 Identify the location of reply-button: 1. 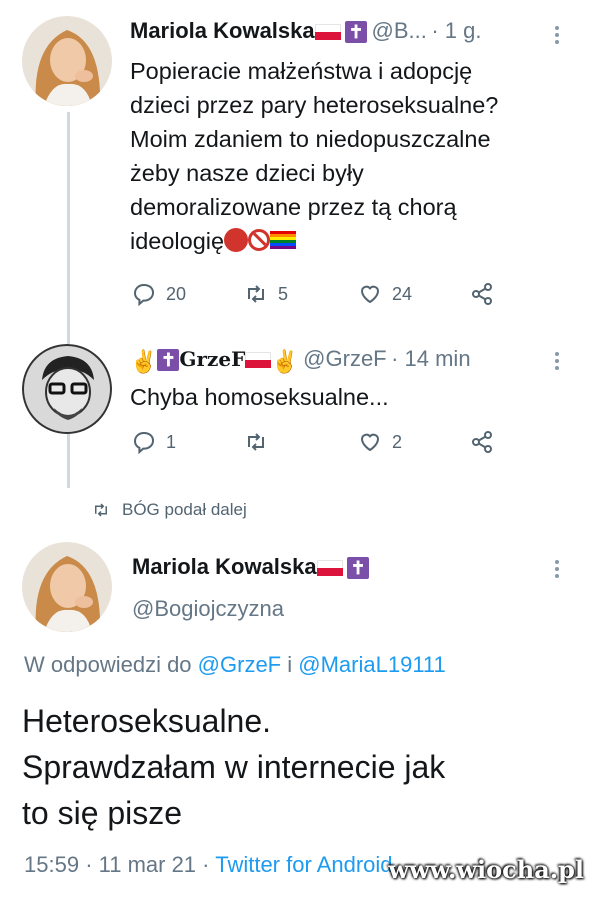
(188, 442).